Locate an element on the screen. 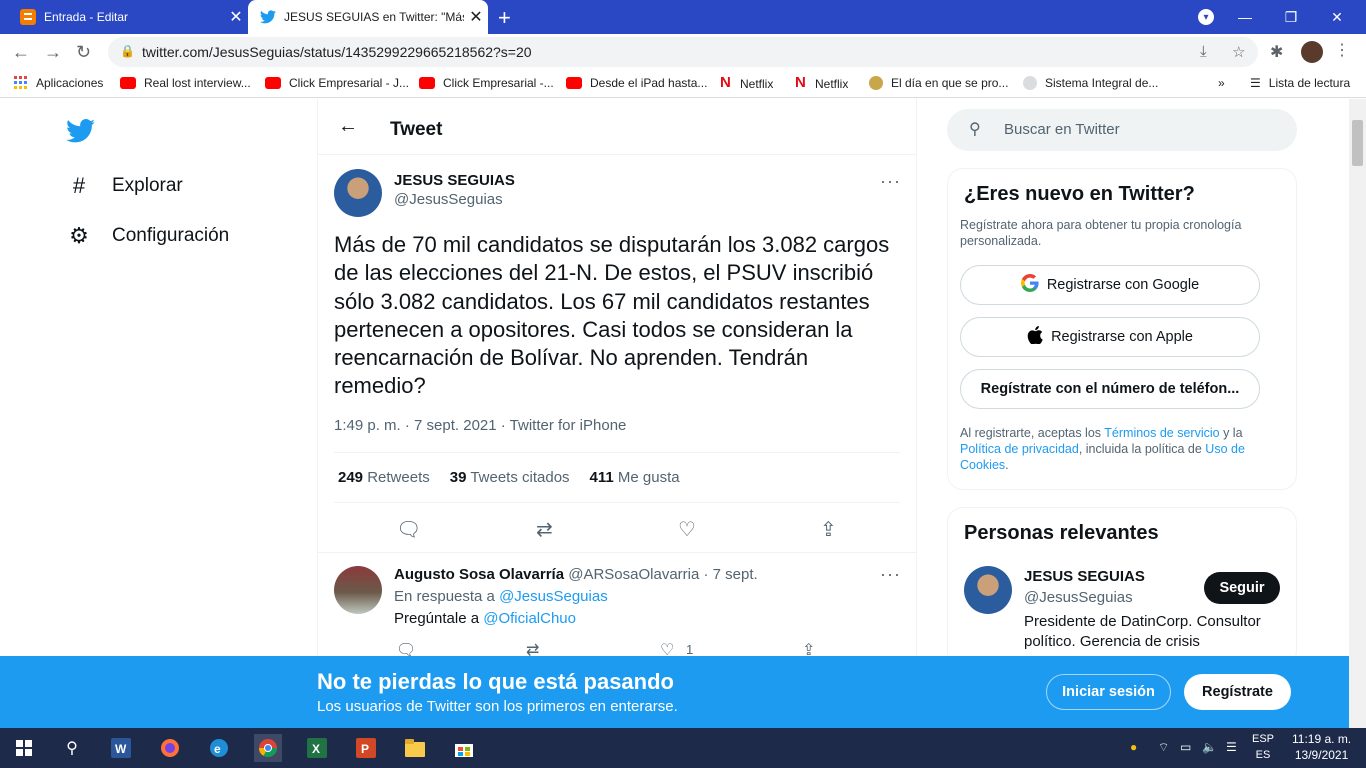 The height and width of the screenshot is (768, 1366). follow-button: Seguir is located at coordinates (1242, 588).